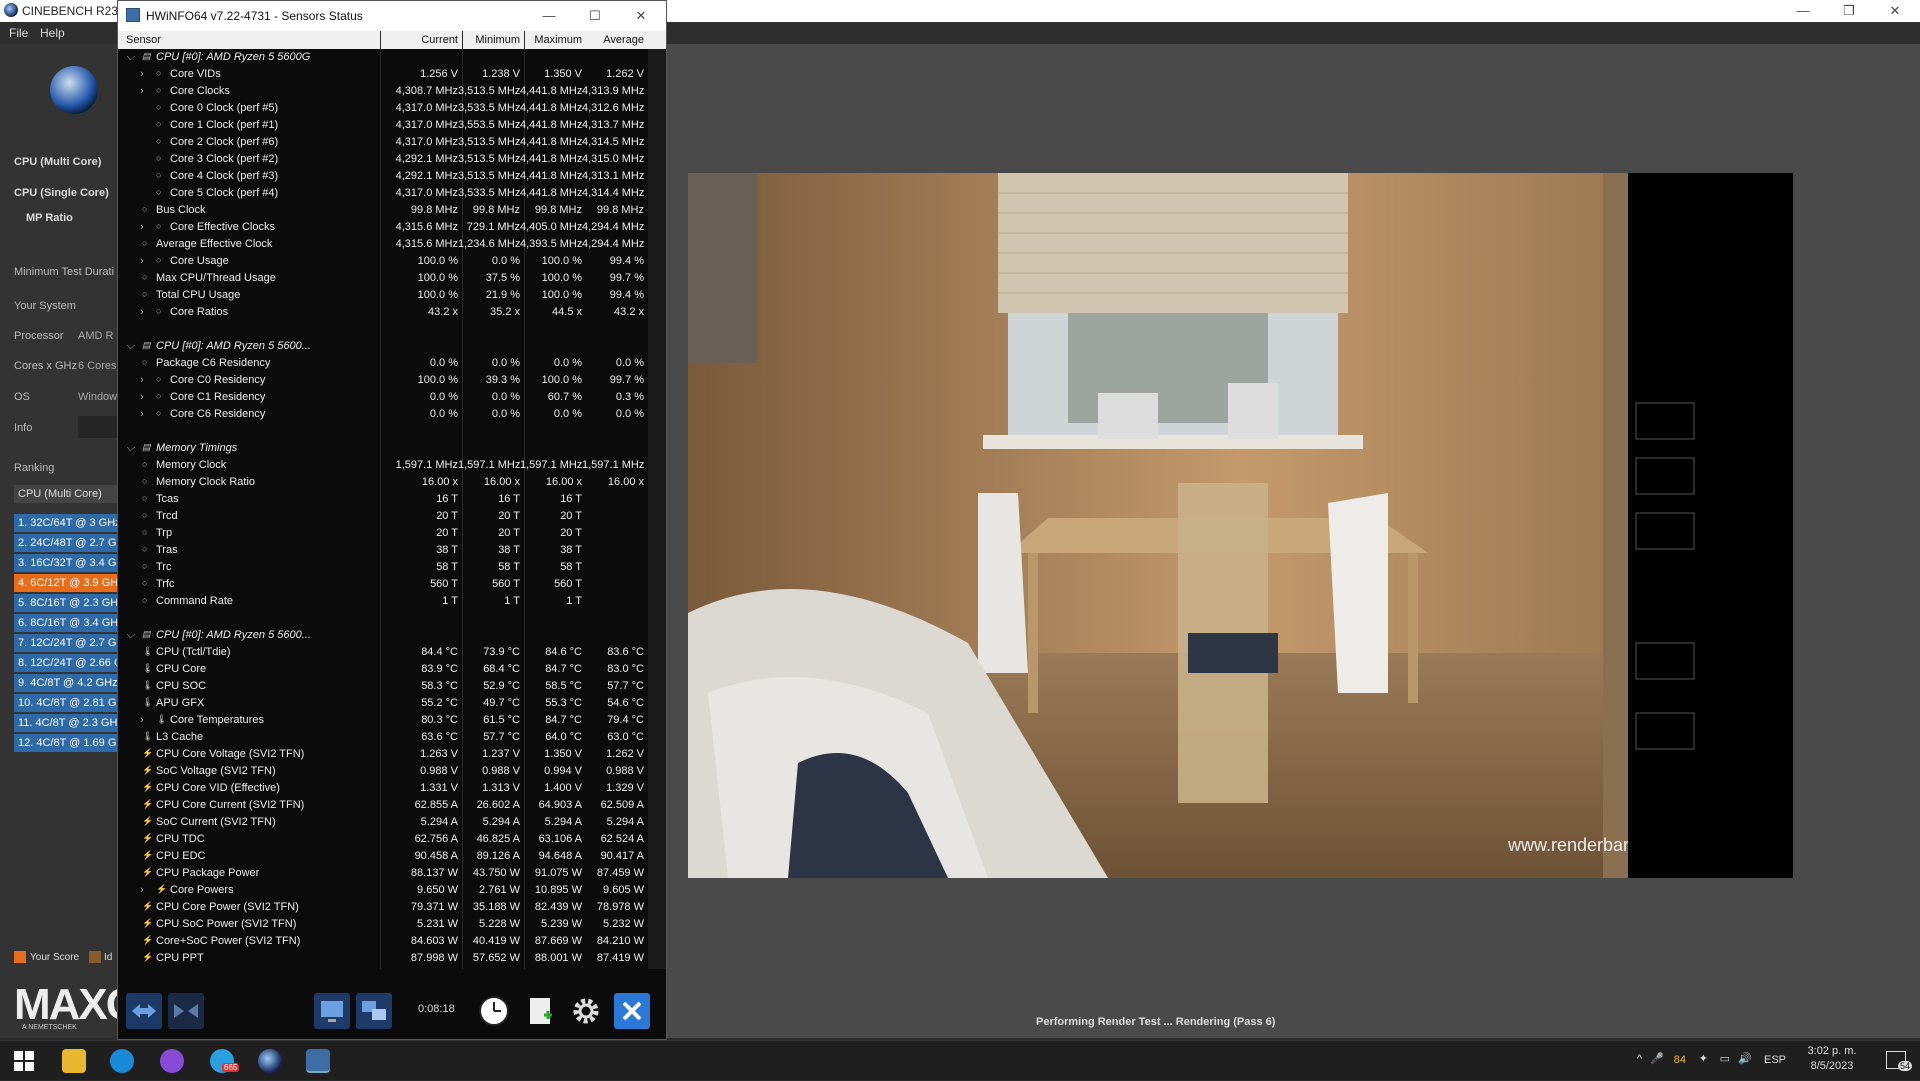  What do you see at coordinates (122, 1061) in the screenshot?
I see `edge-browser-icon` at bounding box center [122, 1061].